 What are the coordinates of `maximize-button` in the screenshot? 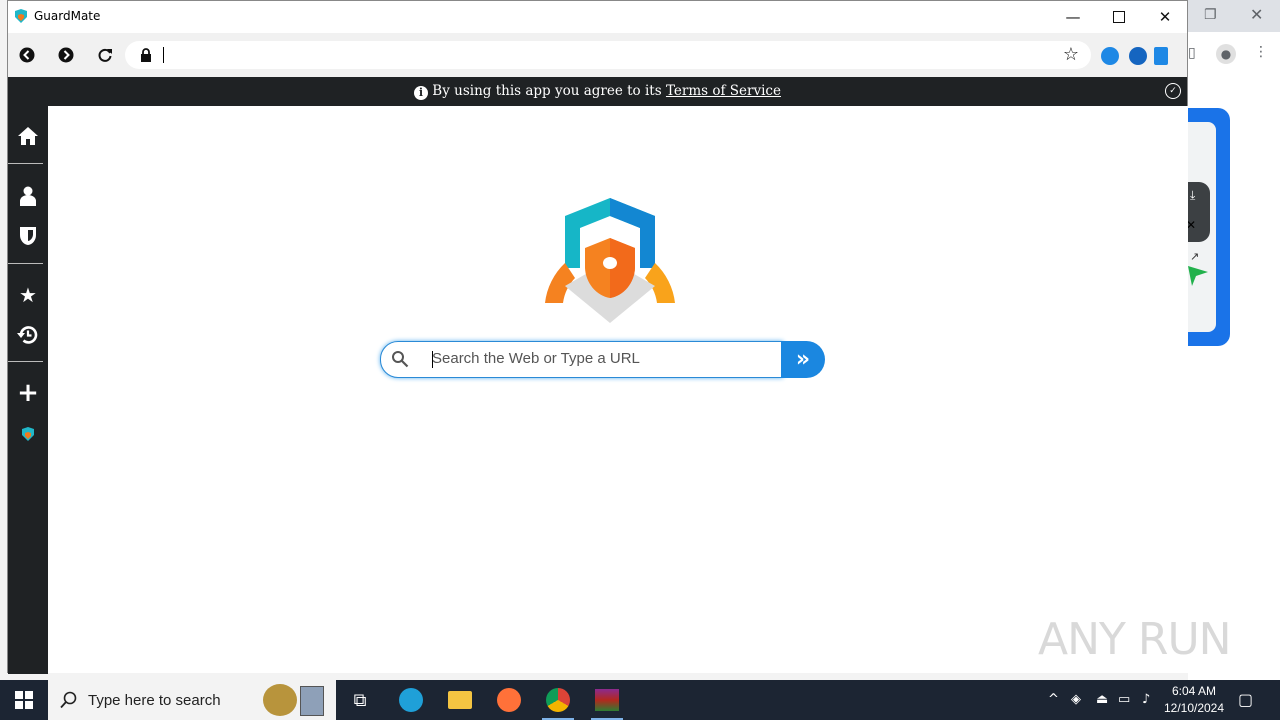 It's located at (1119, 17).